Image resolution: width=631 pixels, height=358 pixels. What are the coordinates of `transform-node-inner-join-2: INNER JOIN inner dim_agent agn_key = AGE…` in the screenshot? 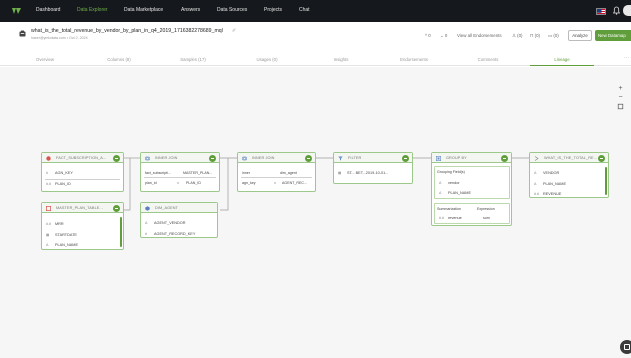 It's located at (276, 172).